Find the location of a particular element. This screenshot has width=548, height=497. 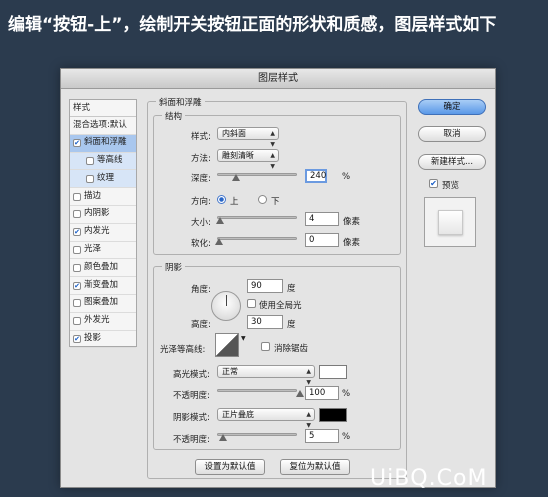

headline: 编辑“按钮-上”，绘制开关按钮正面的形状和质感，图层样式如下 is located at coordinates (252, 25).